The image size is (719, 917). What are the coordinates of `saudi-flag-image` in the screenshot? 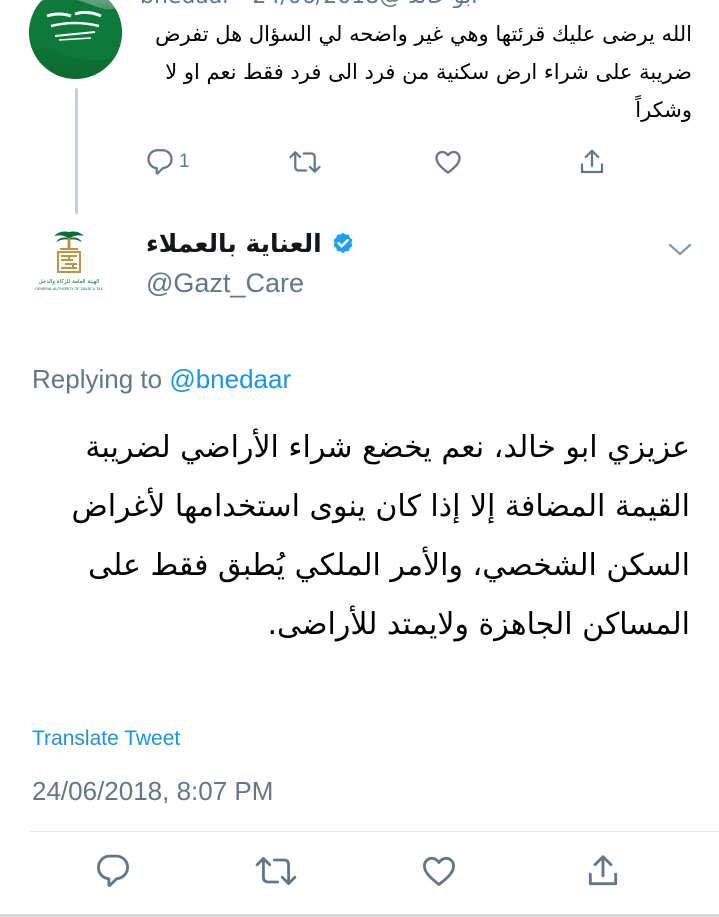 It's located at (75, 30).